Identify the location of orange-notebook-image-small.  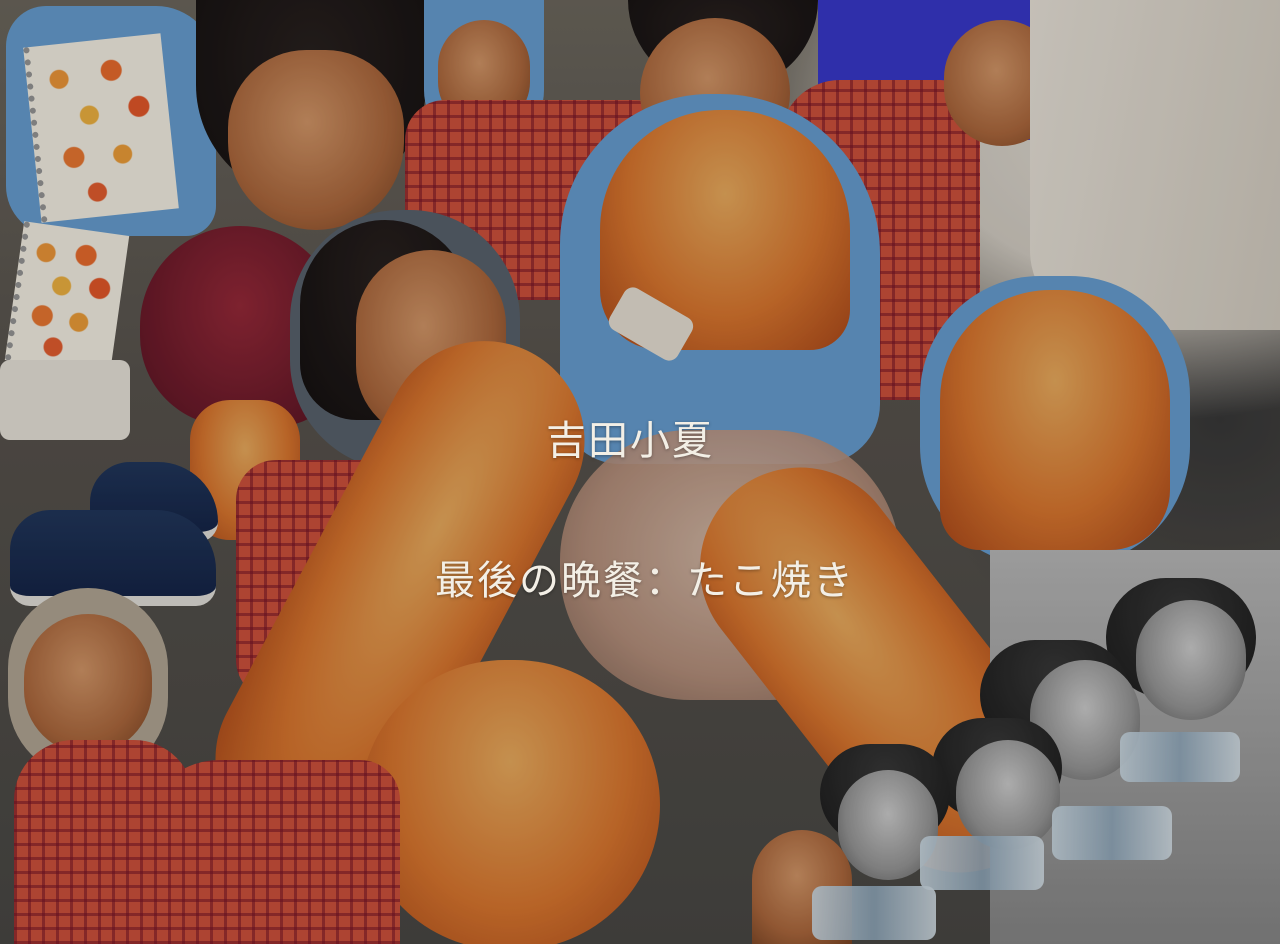
(67, 298).